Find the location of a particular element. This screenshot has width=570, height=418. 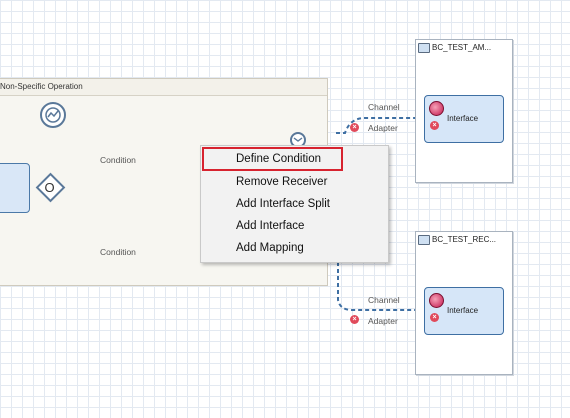

edge-label-adapter-top: Adapter is located at coordinates (383, 128).